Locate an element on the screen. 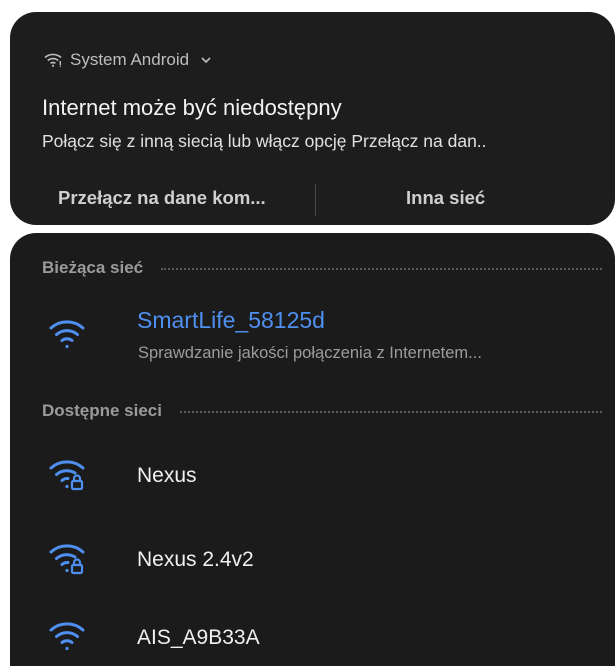  current-network-section-header: Bieżąca sieć is located at coordinates (322, 268).